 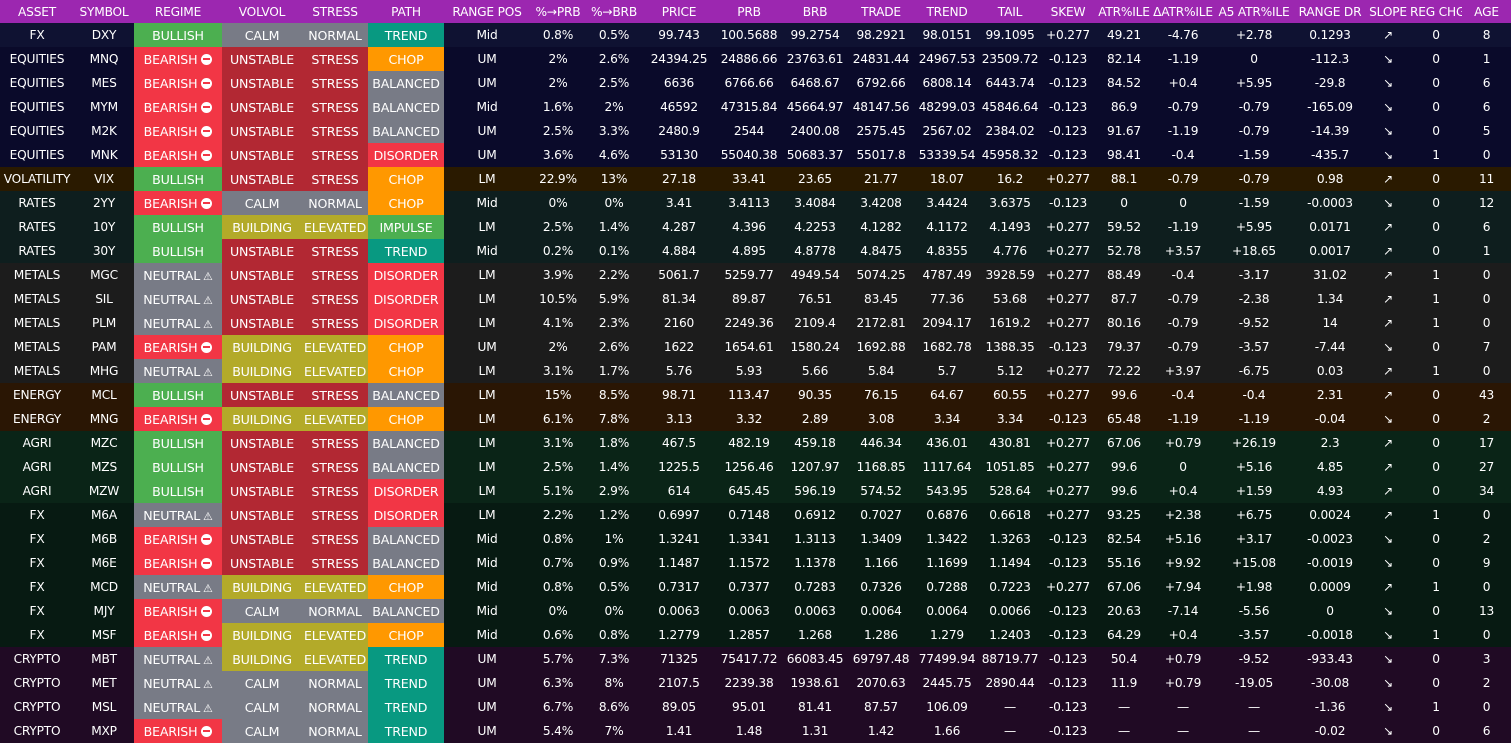 What do you see at coordinates (1068, 11) in the screenshot?
I see `col-header: SKEW` at bounding box center [1068, 11].